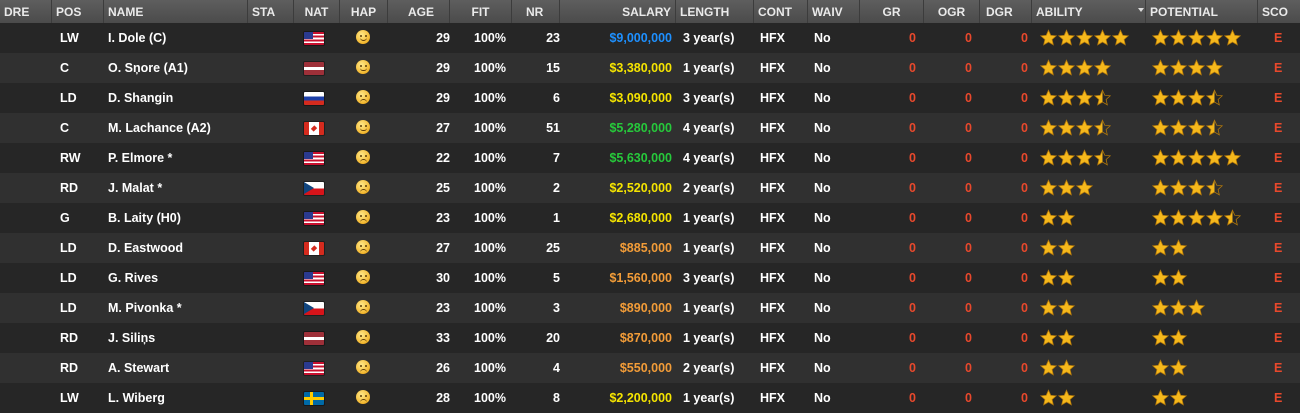  Describe the element at coordinates (536, 11) in the screenshot. I see `col-header-nr: NR` at that location.